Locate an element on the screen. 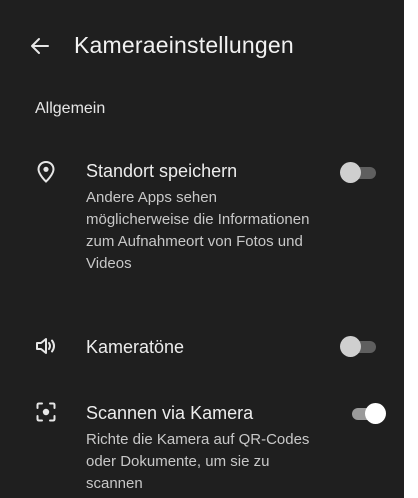  setting-title: Kameratöne is located at coordinates (135, 347).